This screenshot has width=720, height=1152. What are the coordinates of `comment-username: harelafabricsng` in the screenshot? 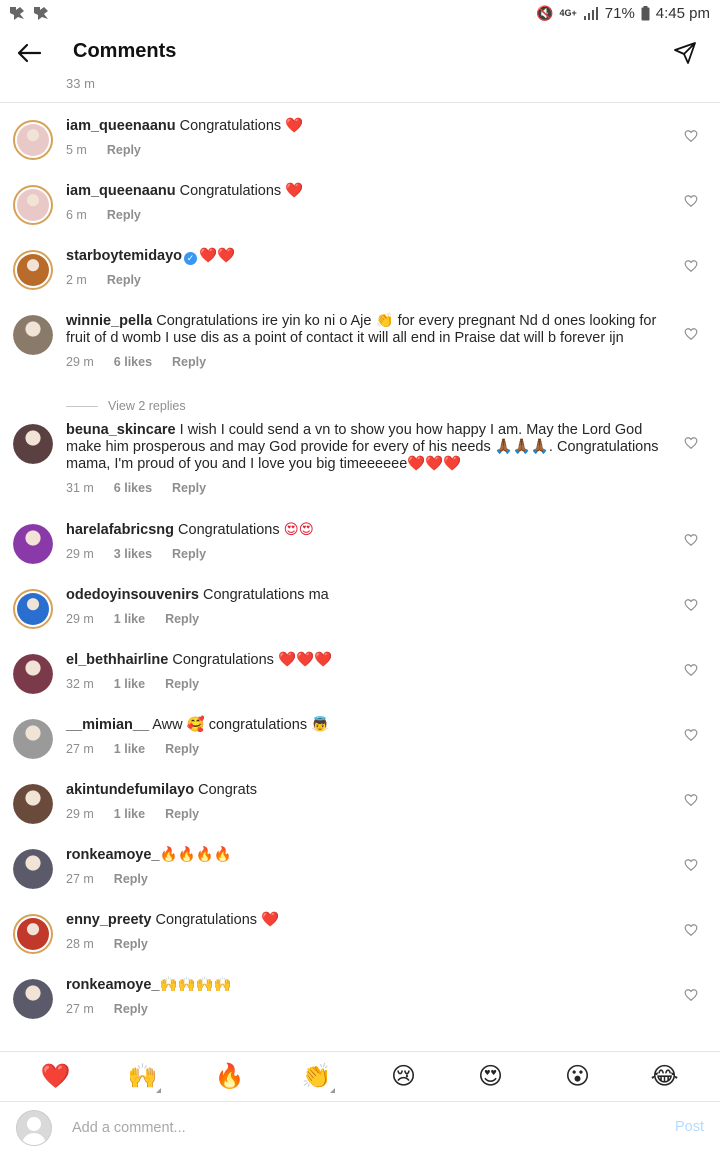 It's located at (120, 530).